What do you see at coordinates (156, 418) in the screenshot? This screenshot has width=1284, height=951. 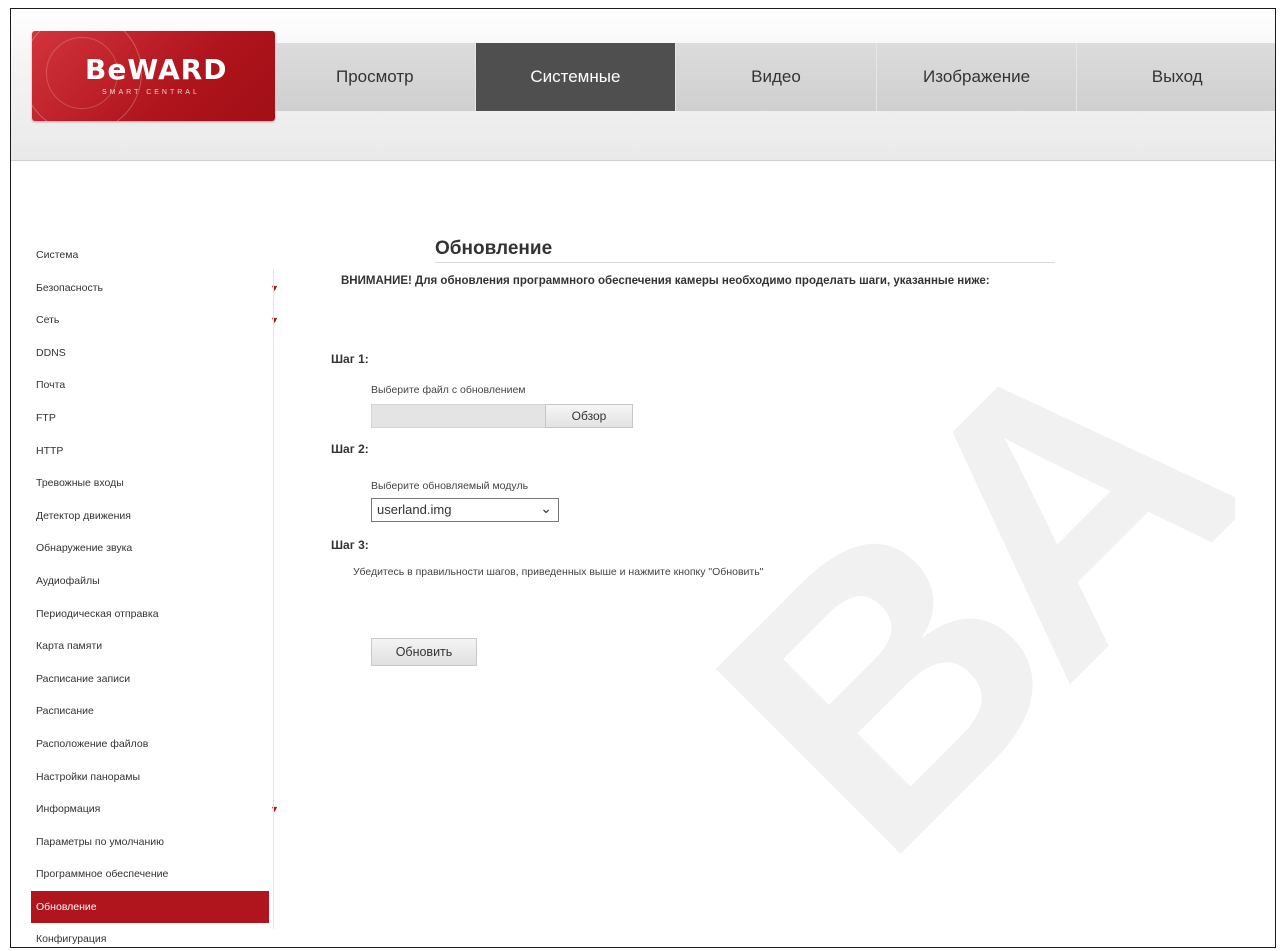 I see `sidebar-item: FTP` at bounding box center [156, 418].